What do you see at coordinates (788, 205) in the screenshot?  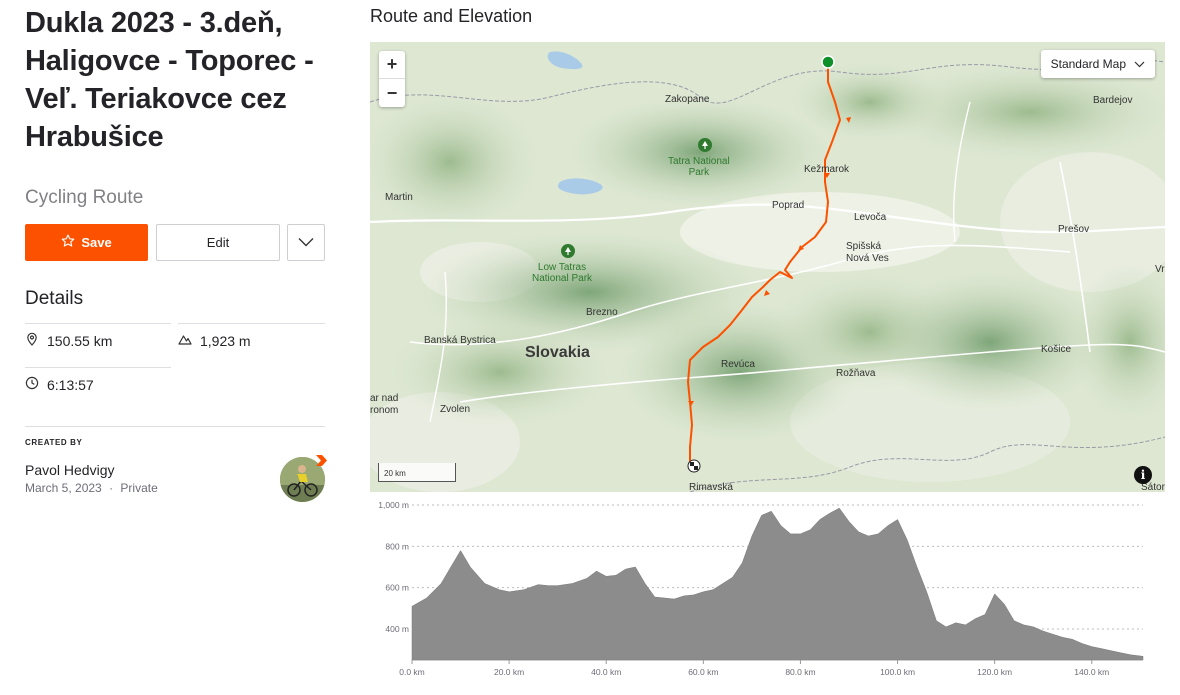 I see `place-label: Poprad` at bounding box center [788, 205].